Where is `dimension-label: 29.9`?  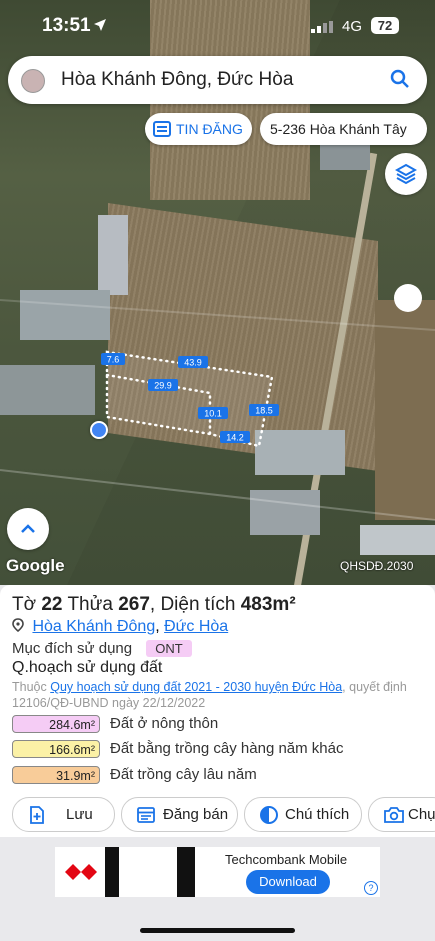 dimension-label: 29.9 is located at coordinates (163, 386).